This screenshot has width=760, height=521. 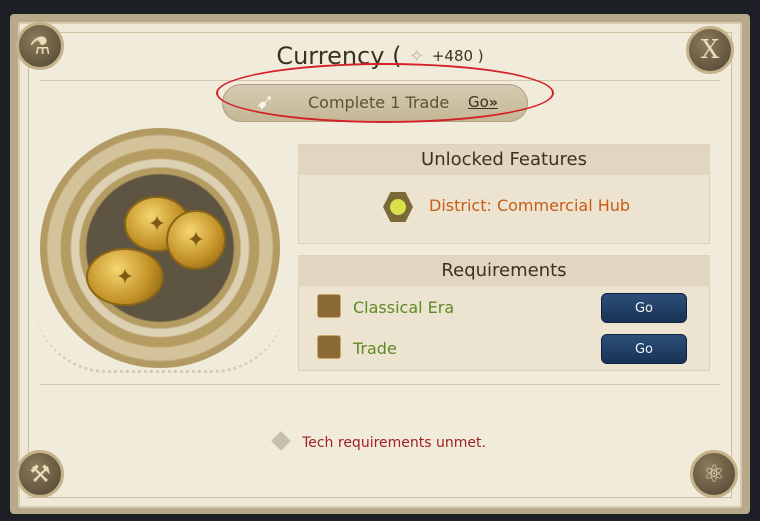 What do you see at coordinates (530, 205) in the screenshot?
I see `unlocked-feature-label: District: Commercial Hub` at bounding box center [530, 205].